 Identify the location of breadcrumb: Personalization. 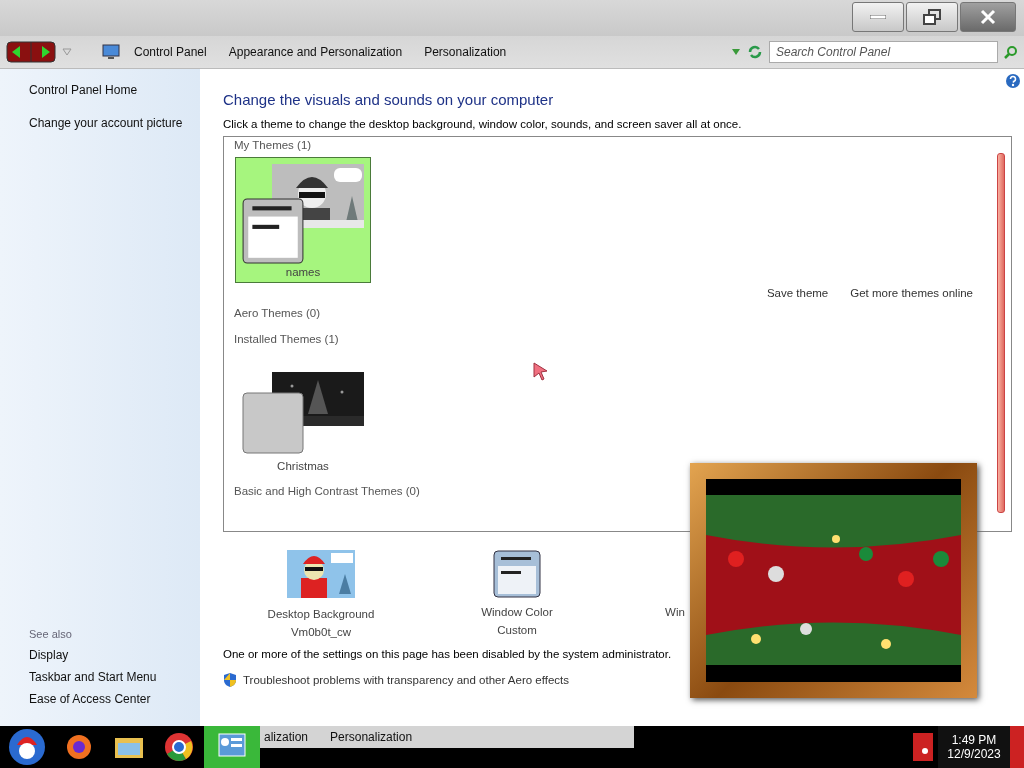
(465, 52).